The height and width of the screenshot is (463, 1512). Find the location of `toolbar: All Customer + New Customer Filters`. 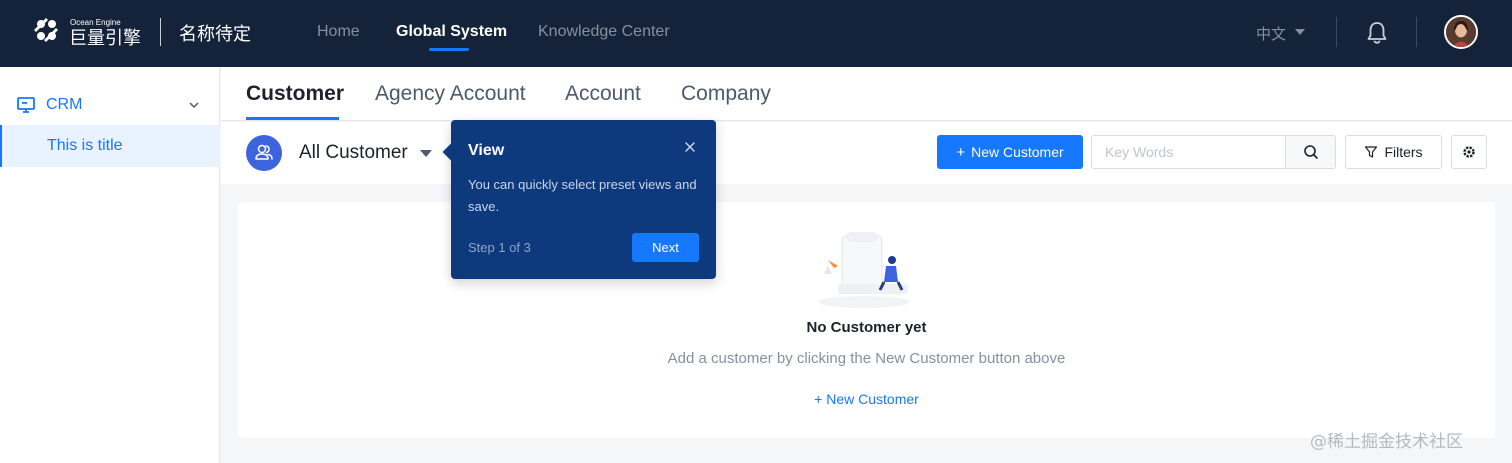

toolbar: All Customer + New Customer Filters is located at coordinates (866, 153).